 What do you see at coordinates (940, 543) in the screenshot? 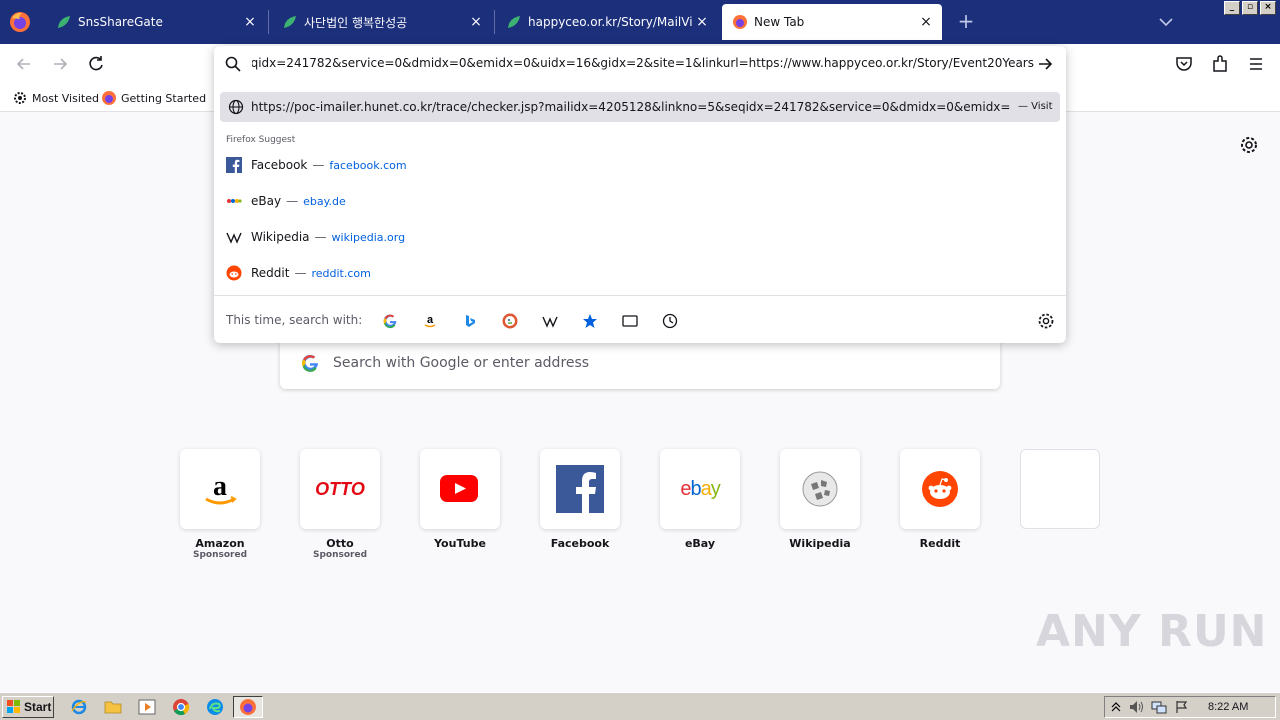
I see `tile-label: Reddit` at bounding box center [940, 543].